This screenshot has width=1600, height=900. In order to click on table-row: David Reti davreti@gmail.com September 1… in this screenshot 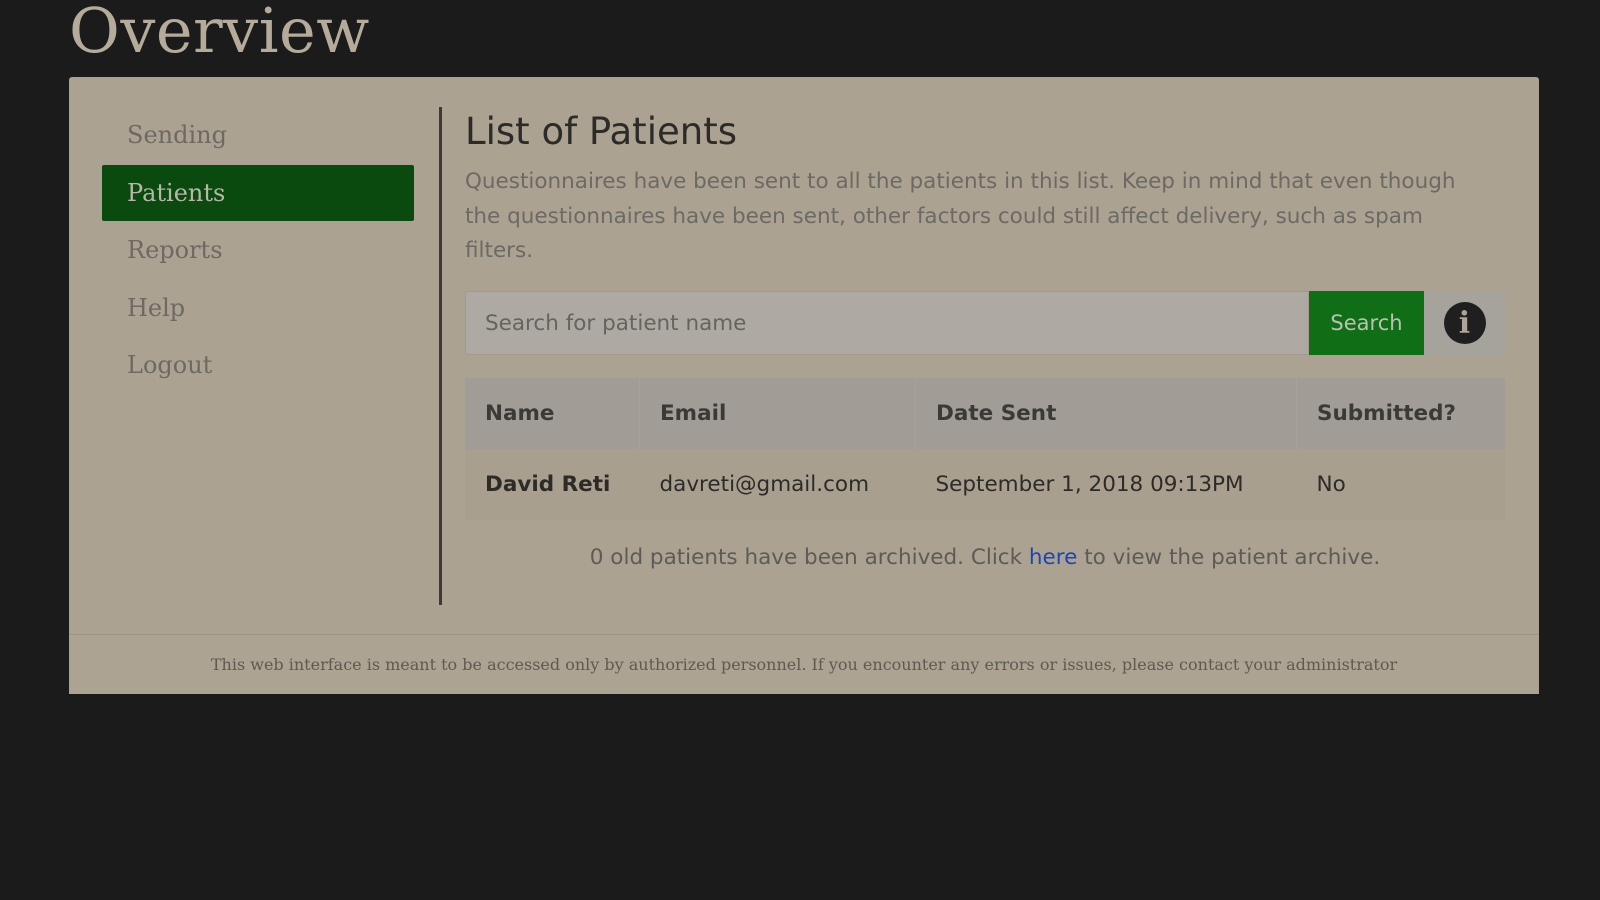, I will do `click(985, 484)`.